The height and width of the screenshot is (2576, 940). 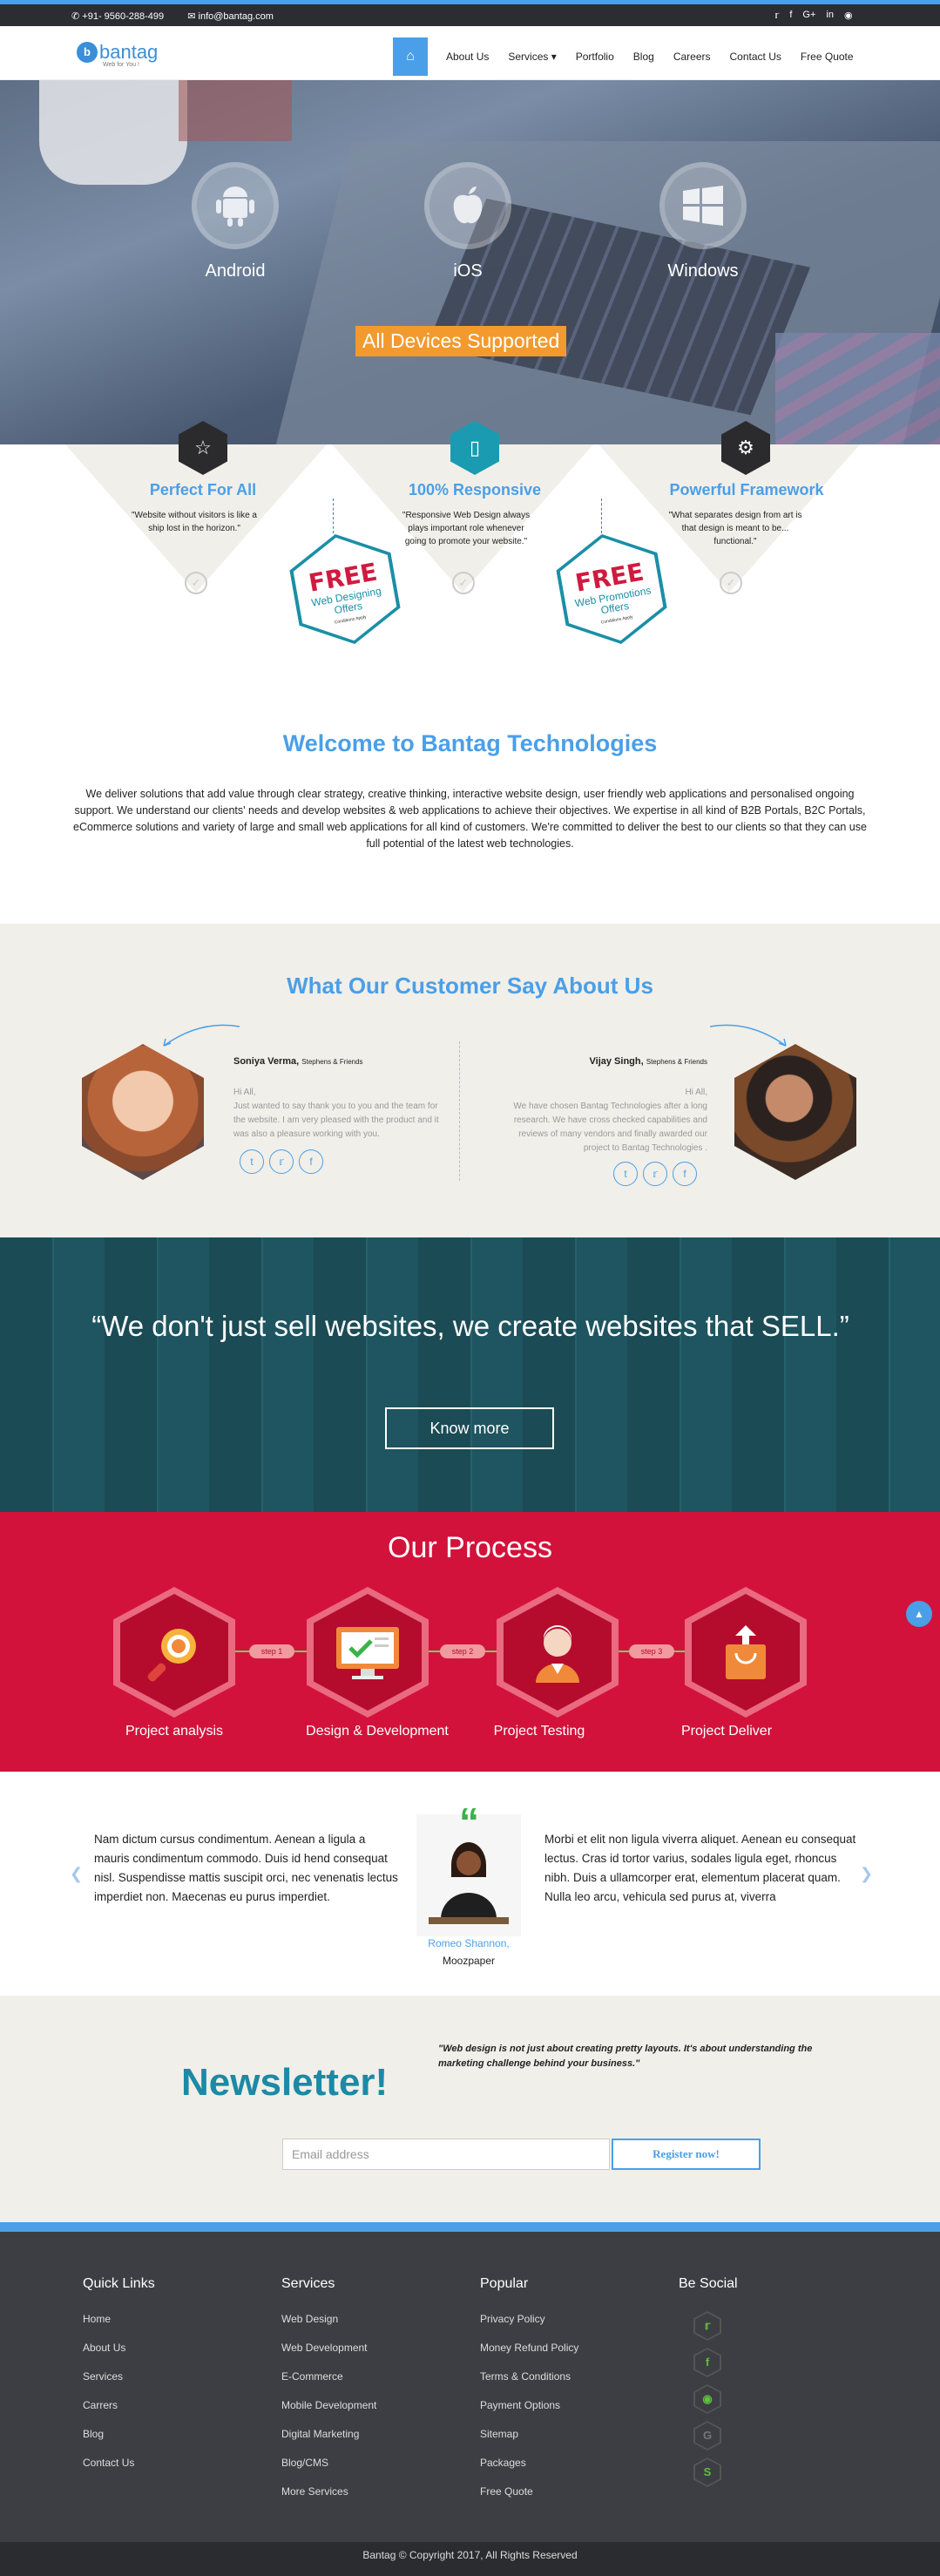 I want to click on register-button: Register now!, so click(x=687, y=2155).